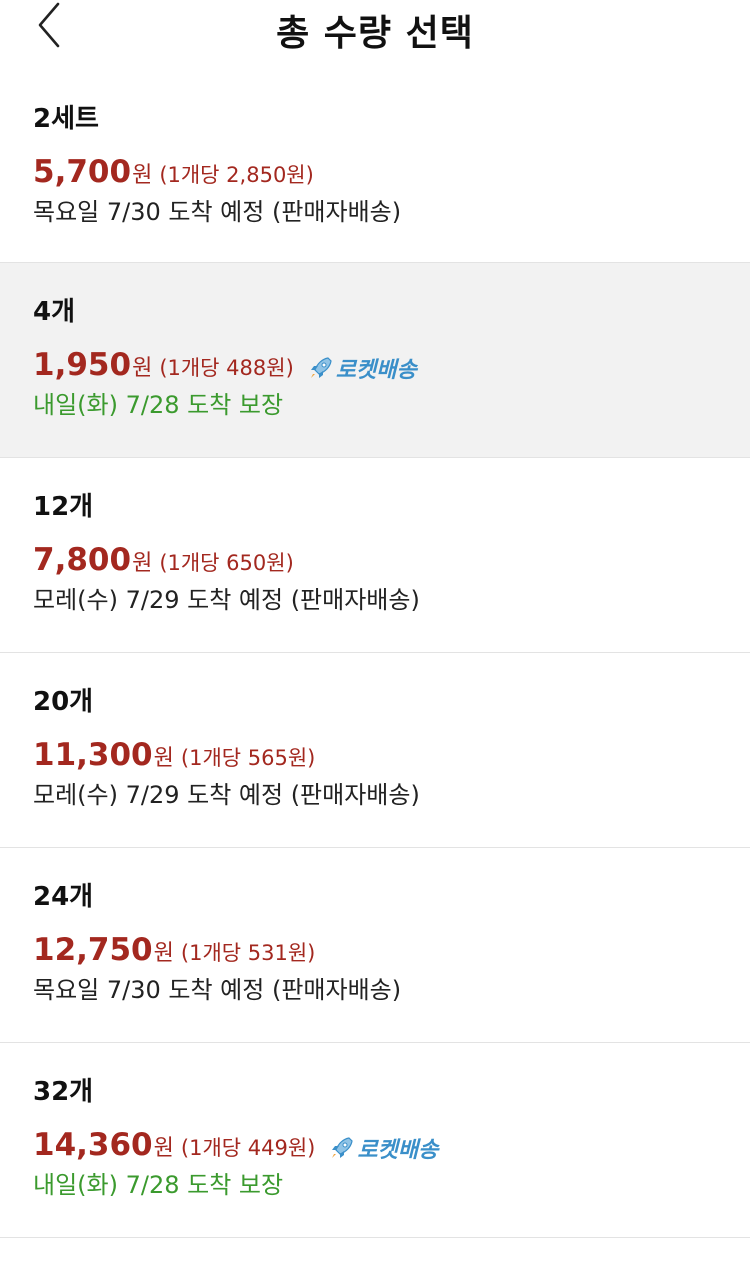 This screenshot has width=750, height=1275. Describe the element at coordinates (375, 561) in the screenshot. I see `price-row: 7,800 원 (1개당 650원)` at that location.